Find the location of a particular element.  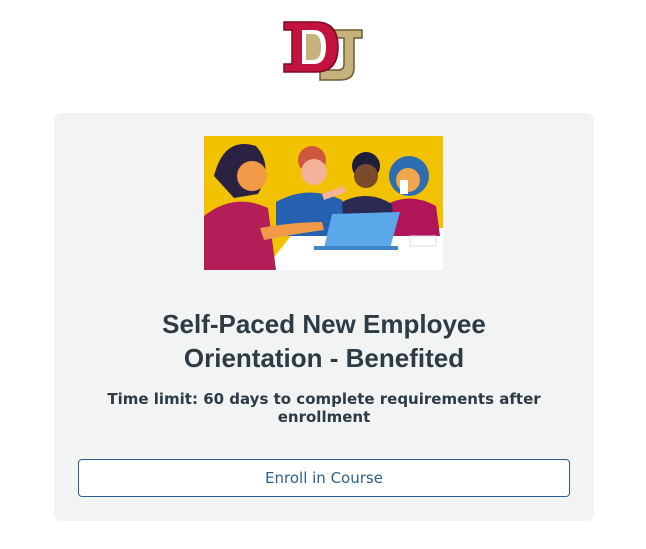

course-hero-image is located at coordinates (323, 203).